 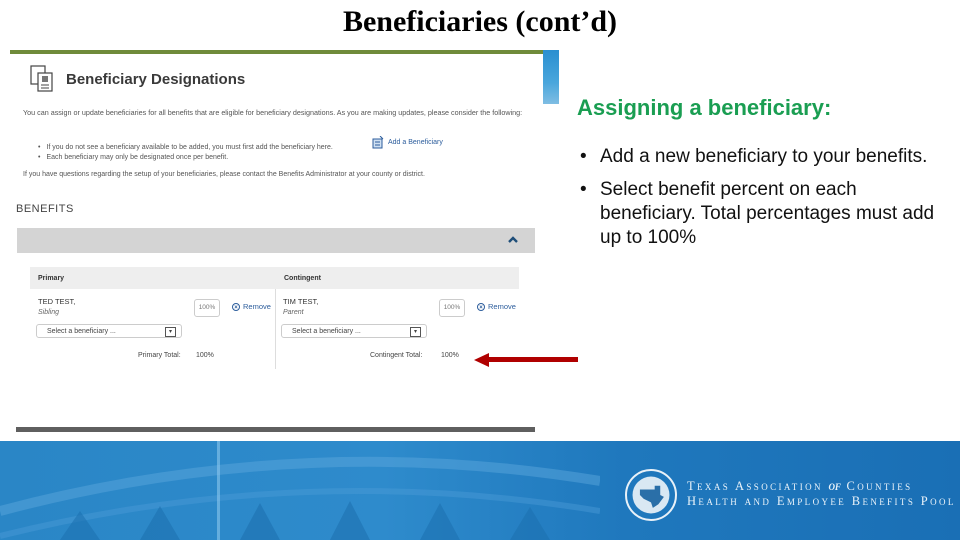 I want to click on contingent-total-label: Contingent Total:, so click(x=396, y=355).